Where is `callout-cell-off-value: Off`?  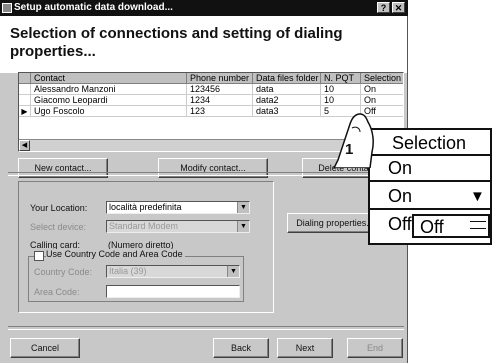 callout-cell-off-value: Off is located at coordinates (400, 224).